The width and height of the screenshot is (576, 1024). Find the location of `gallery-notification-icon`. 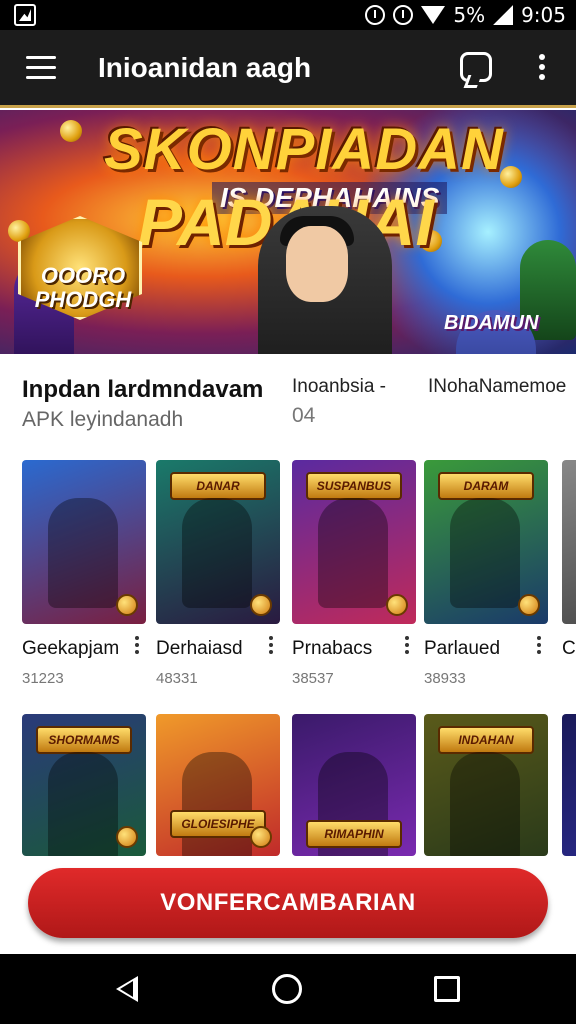

gallery-notification-icon is located at coordinates (25, 15).